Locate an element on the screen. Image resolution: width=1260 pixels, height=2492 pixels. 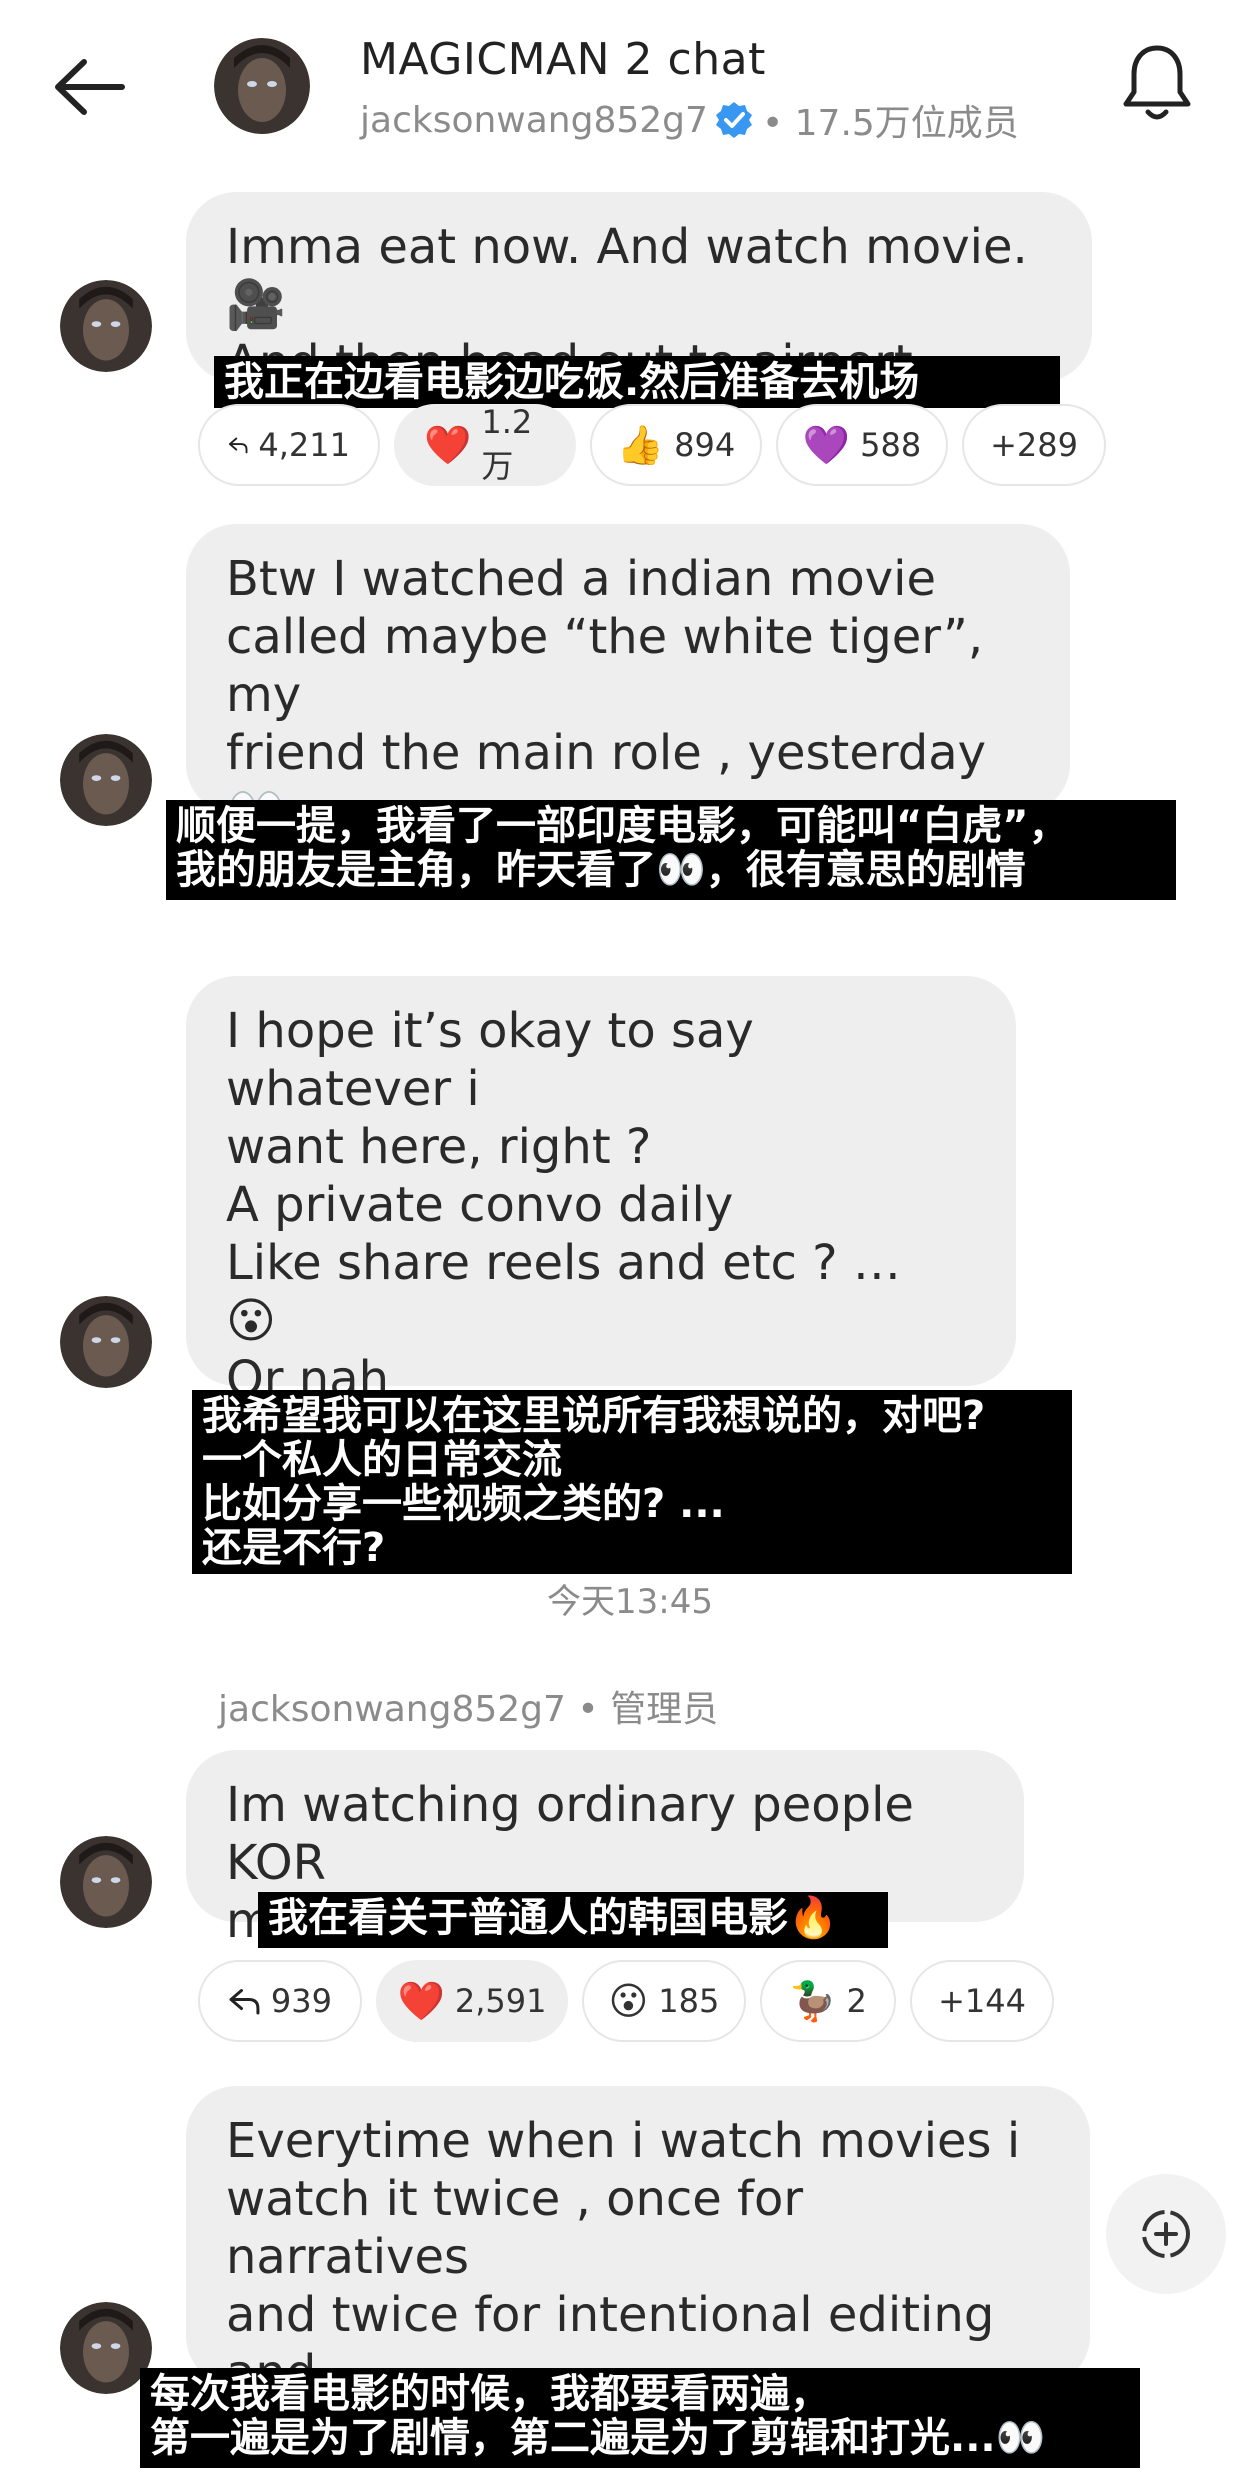
reaction-count: 588 is located at coordinates (891, 445).